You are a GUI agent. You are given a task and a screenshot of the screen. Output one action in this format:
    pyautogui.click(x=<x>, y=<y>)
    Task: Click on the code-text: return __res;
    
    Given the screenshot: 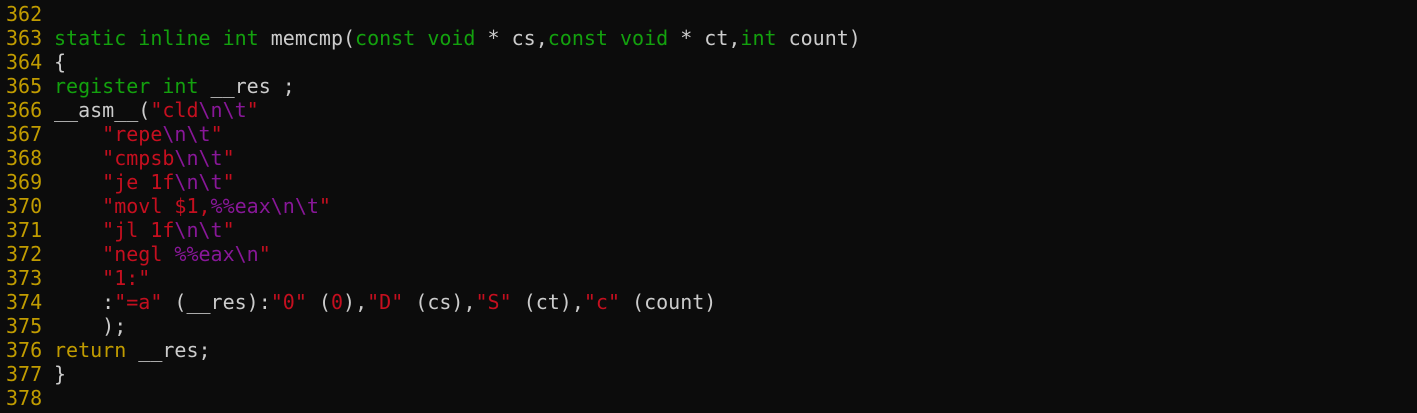 What is the action you would take?
    pyautogui.click(x=130, y=350)
    